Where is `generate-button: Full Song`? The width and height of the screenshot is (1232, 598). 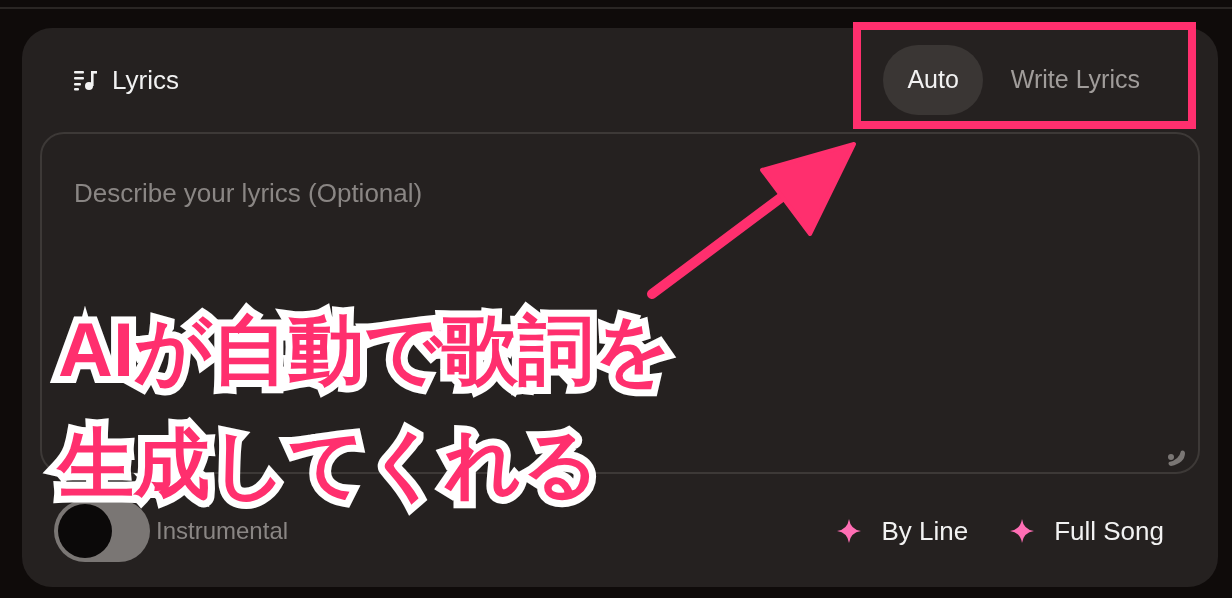 generate-button: Full Song is located at coordinates (1087, 531).